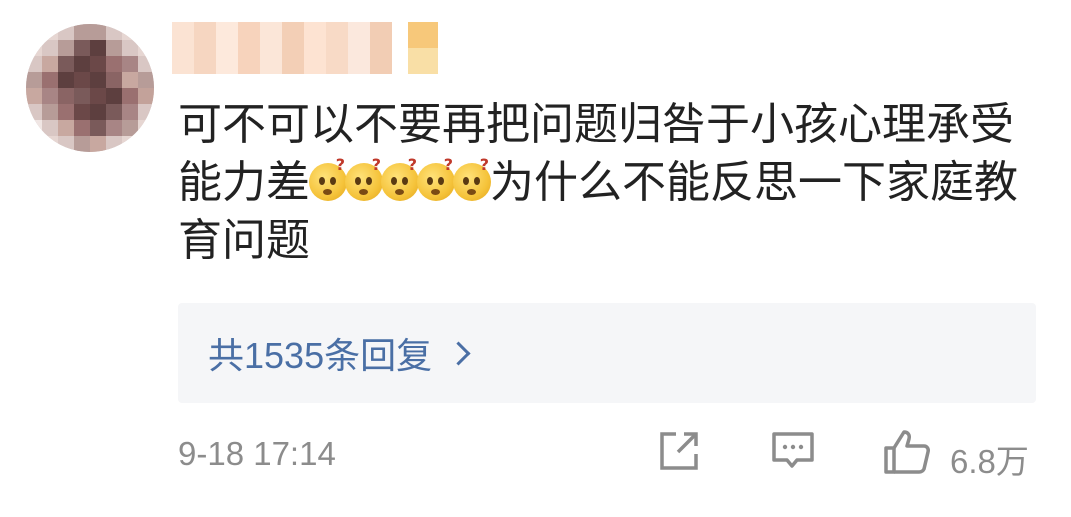 This screenshot has height=517, width=1071. I want to click on like-icon, so click(907, 452).